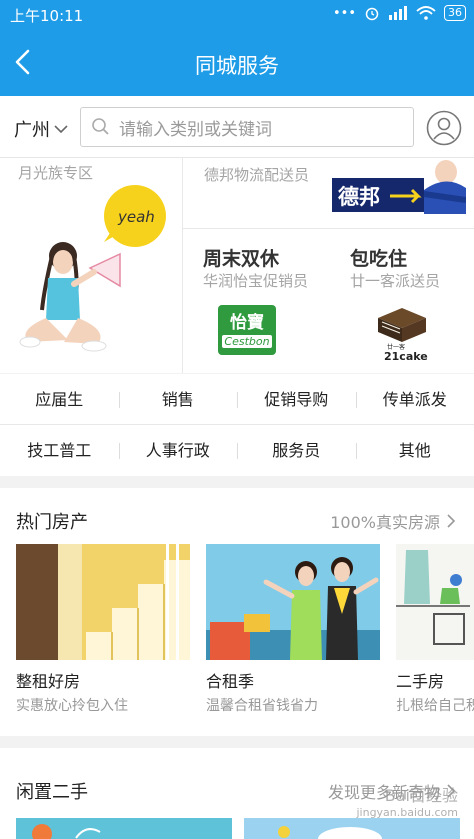 The height and width of the screenshot is (839, 474). I want to click on watermark-line1: Bai百经验, so click(421, 795).